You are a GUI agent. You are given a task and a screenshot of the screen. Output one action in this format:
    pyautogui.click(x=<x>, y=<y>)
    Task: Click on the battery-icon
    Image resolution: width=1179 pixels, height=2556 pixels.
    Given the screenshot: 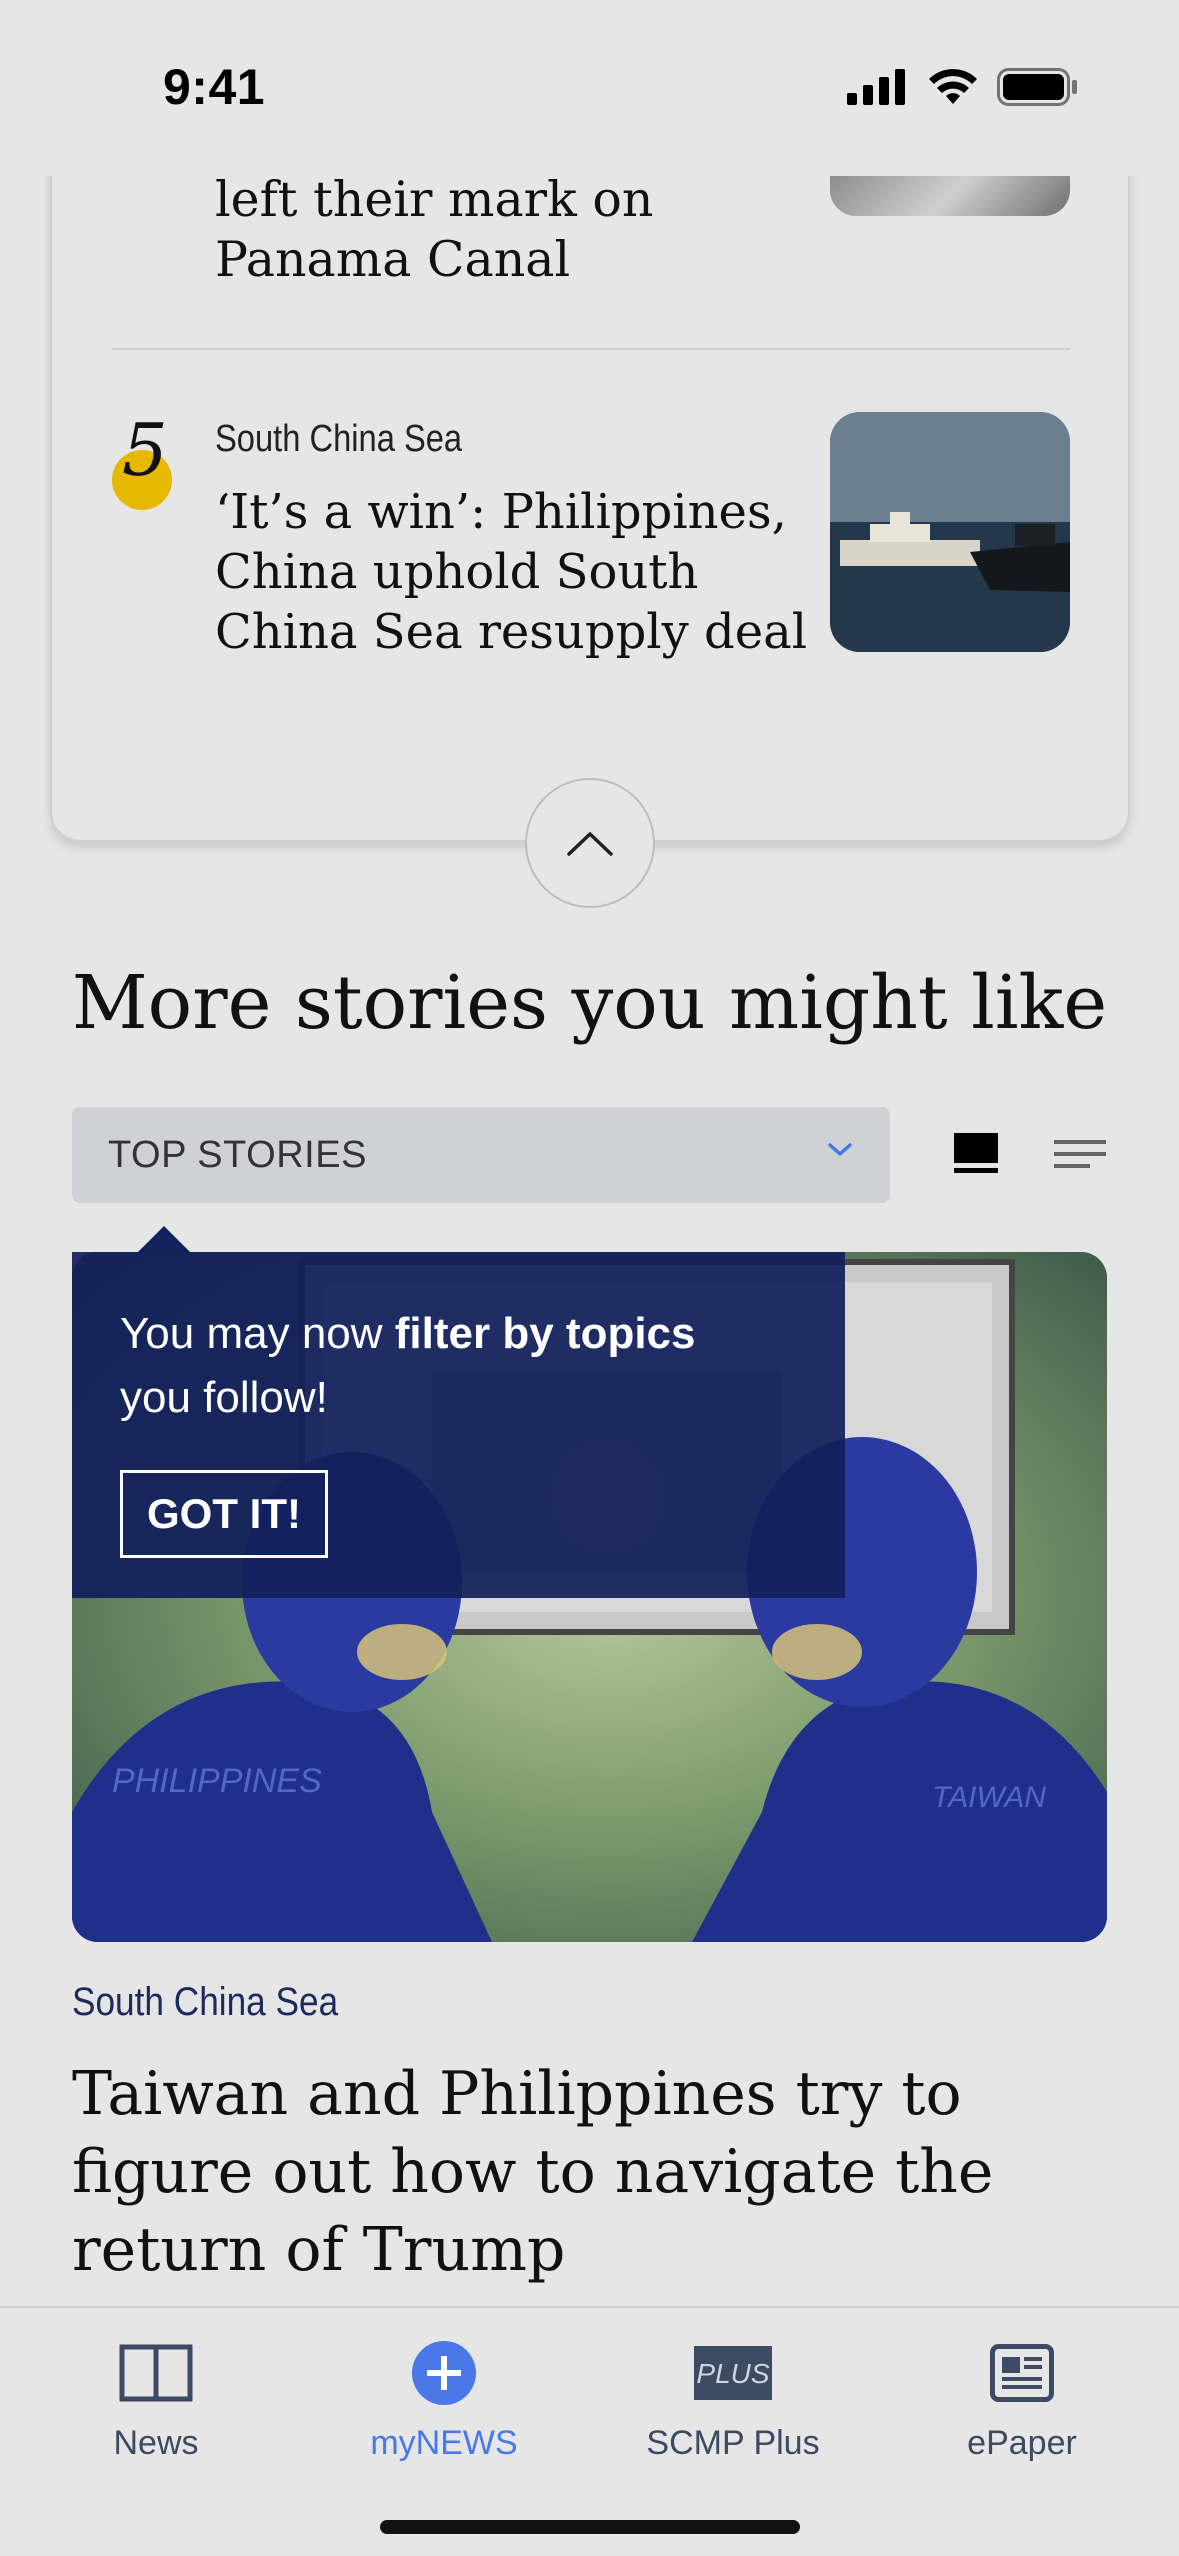 What is the action you would take?
    pyautogui.click(x=1037, y=87)
    